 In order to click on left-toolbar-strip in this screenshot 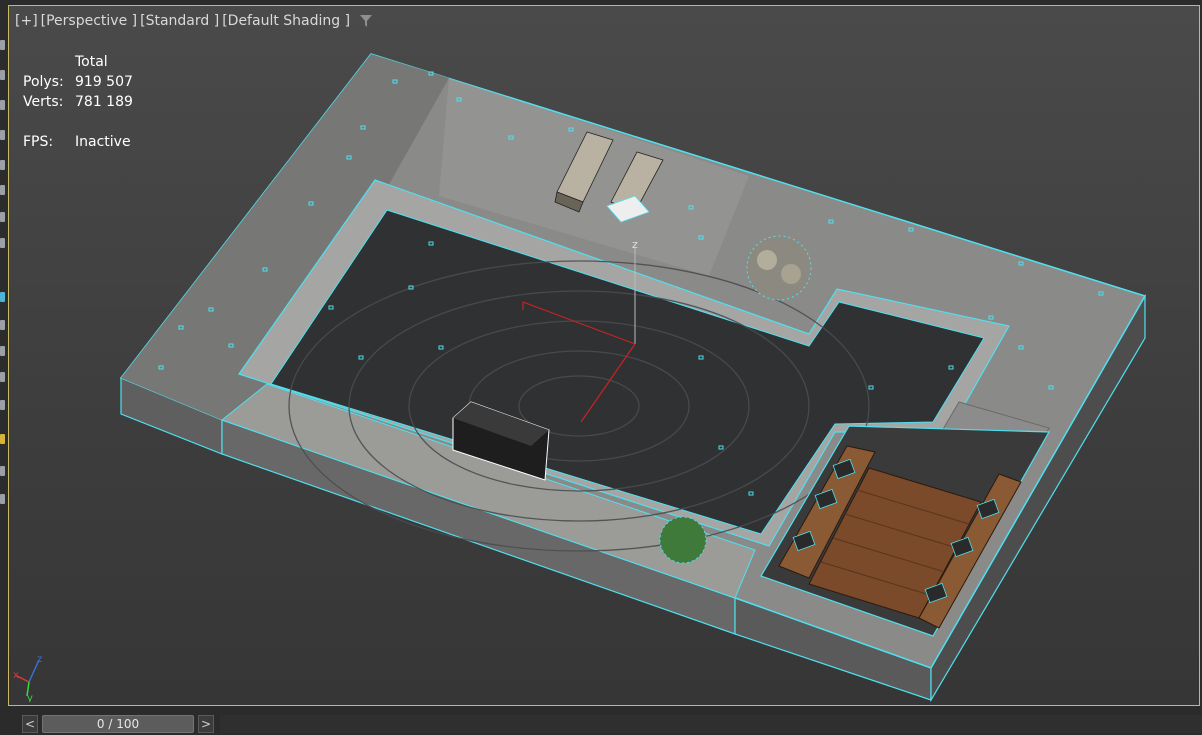, I will do `click(4, 367)`.